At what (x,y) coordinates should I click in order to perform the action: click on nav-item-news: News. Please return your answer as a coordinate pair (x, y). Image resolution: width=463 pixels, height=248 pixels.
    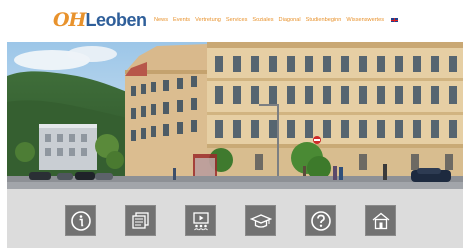
    Looking at the image, I should click on (161, 20).